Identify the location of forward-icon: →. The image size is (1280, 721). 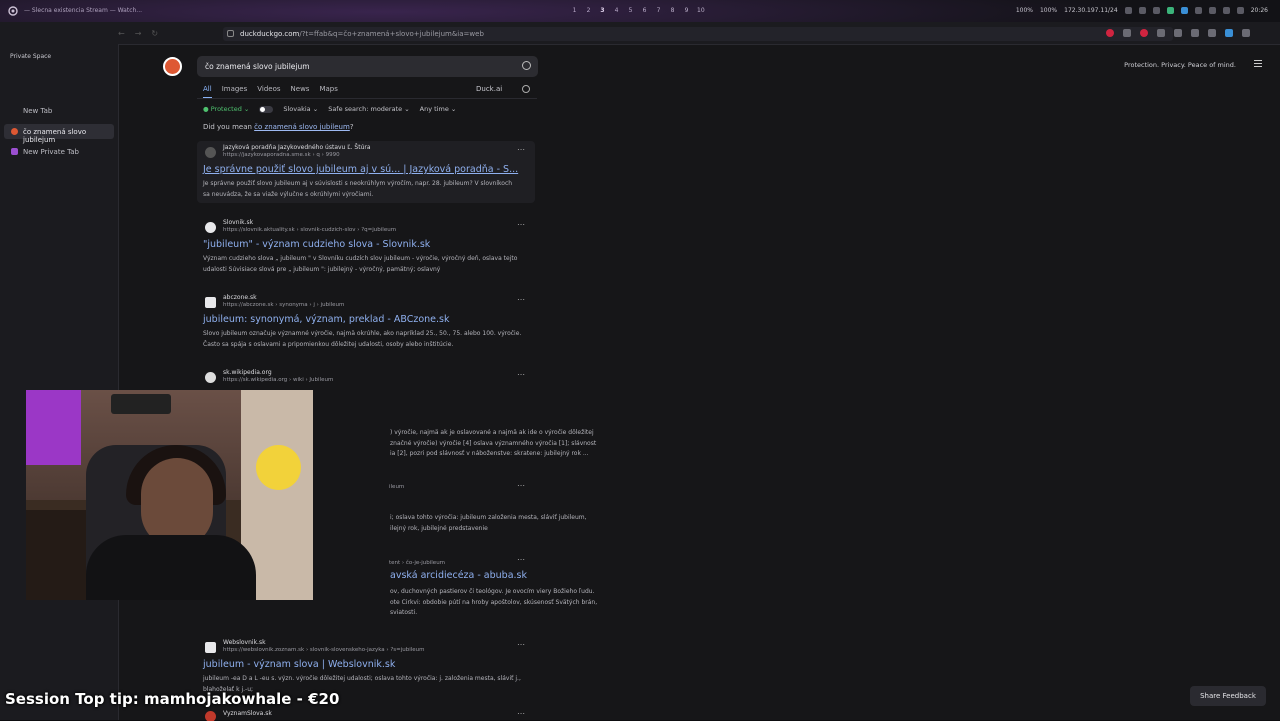
(138, 33).